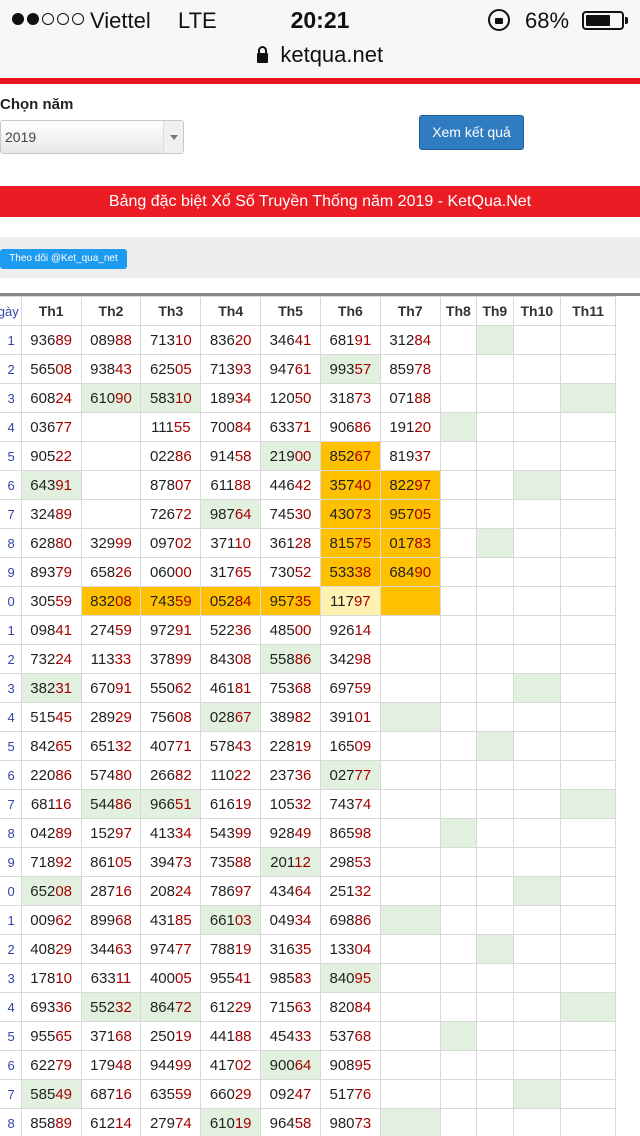  Describe the element at coordinates (171, 340) in the screenshot. I see `result-cell: 71310` at that location.